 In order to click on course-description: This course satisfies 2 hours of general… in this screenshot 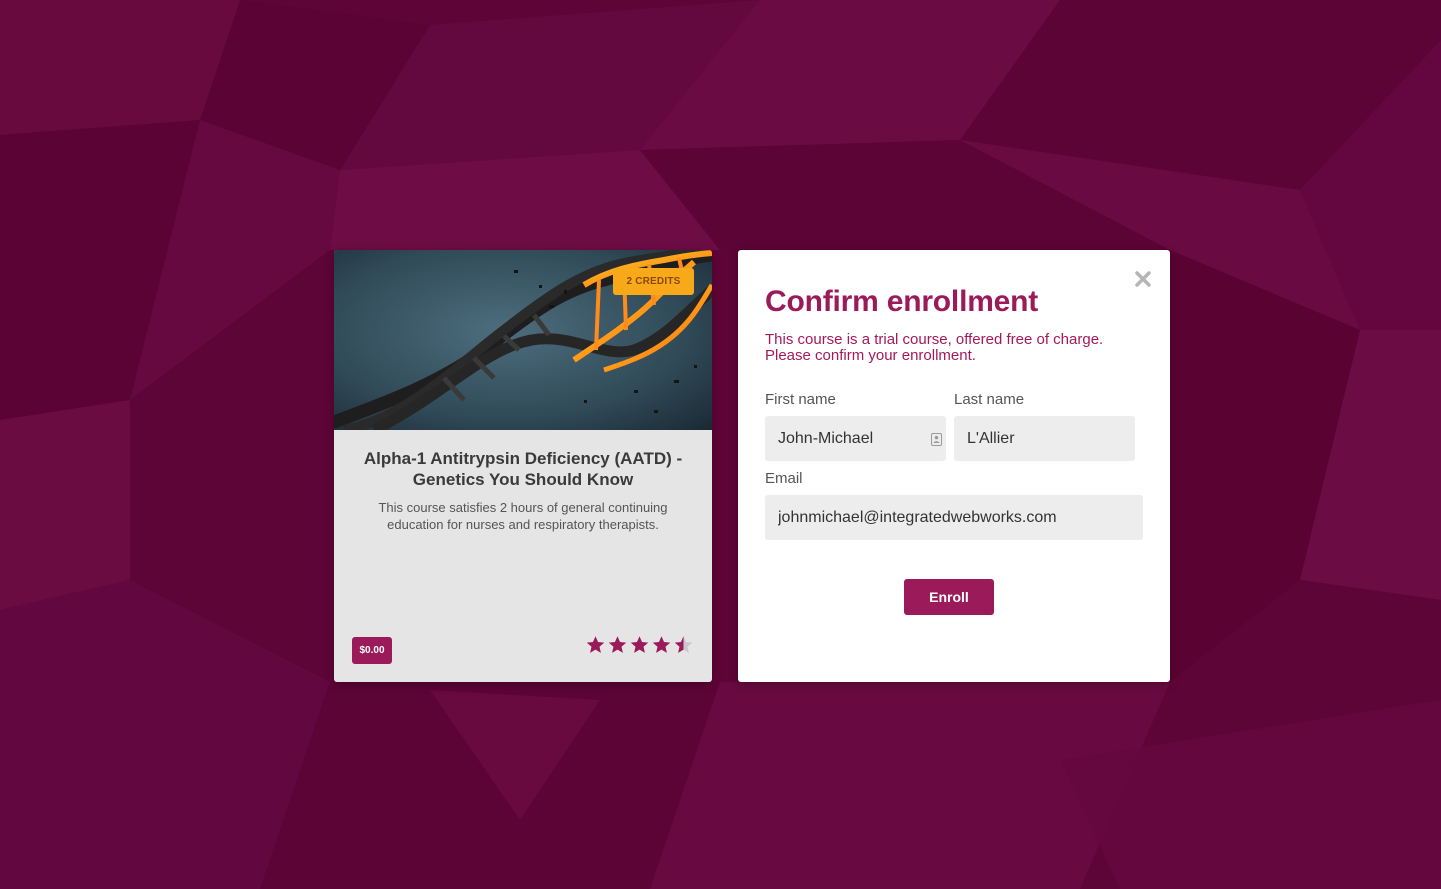, I will do `click(523, 516)`.